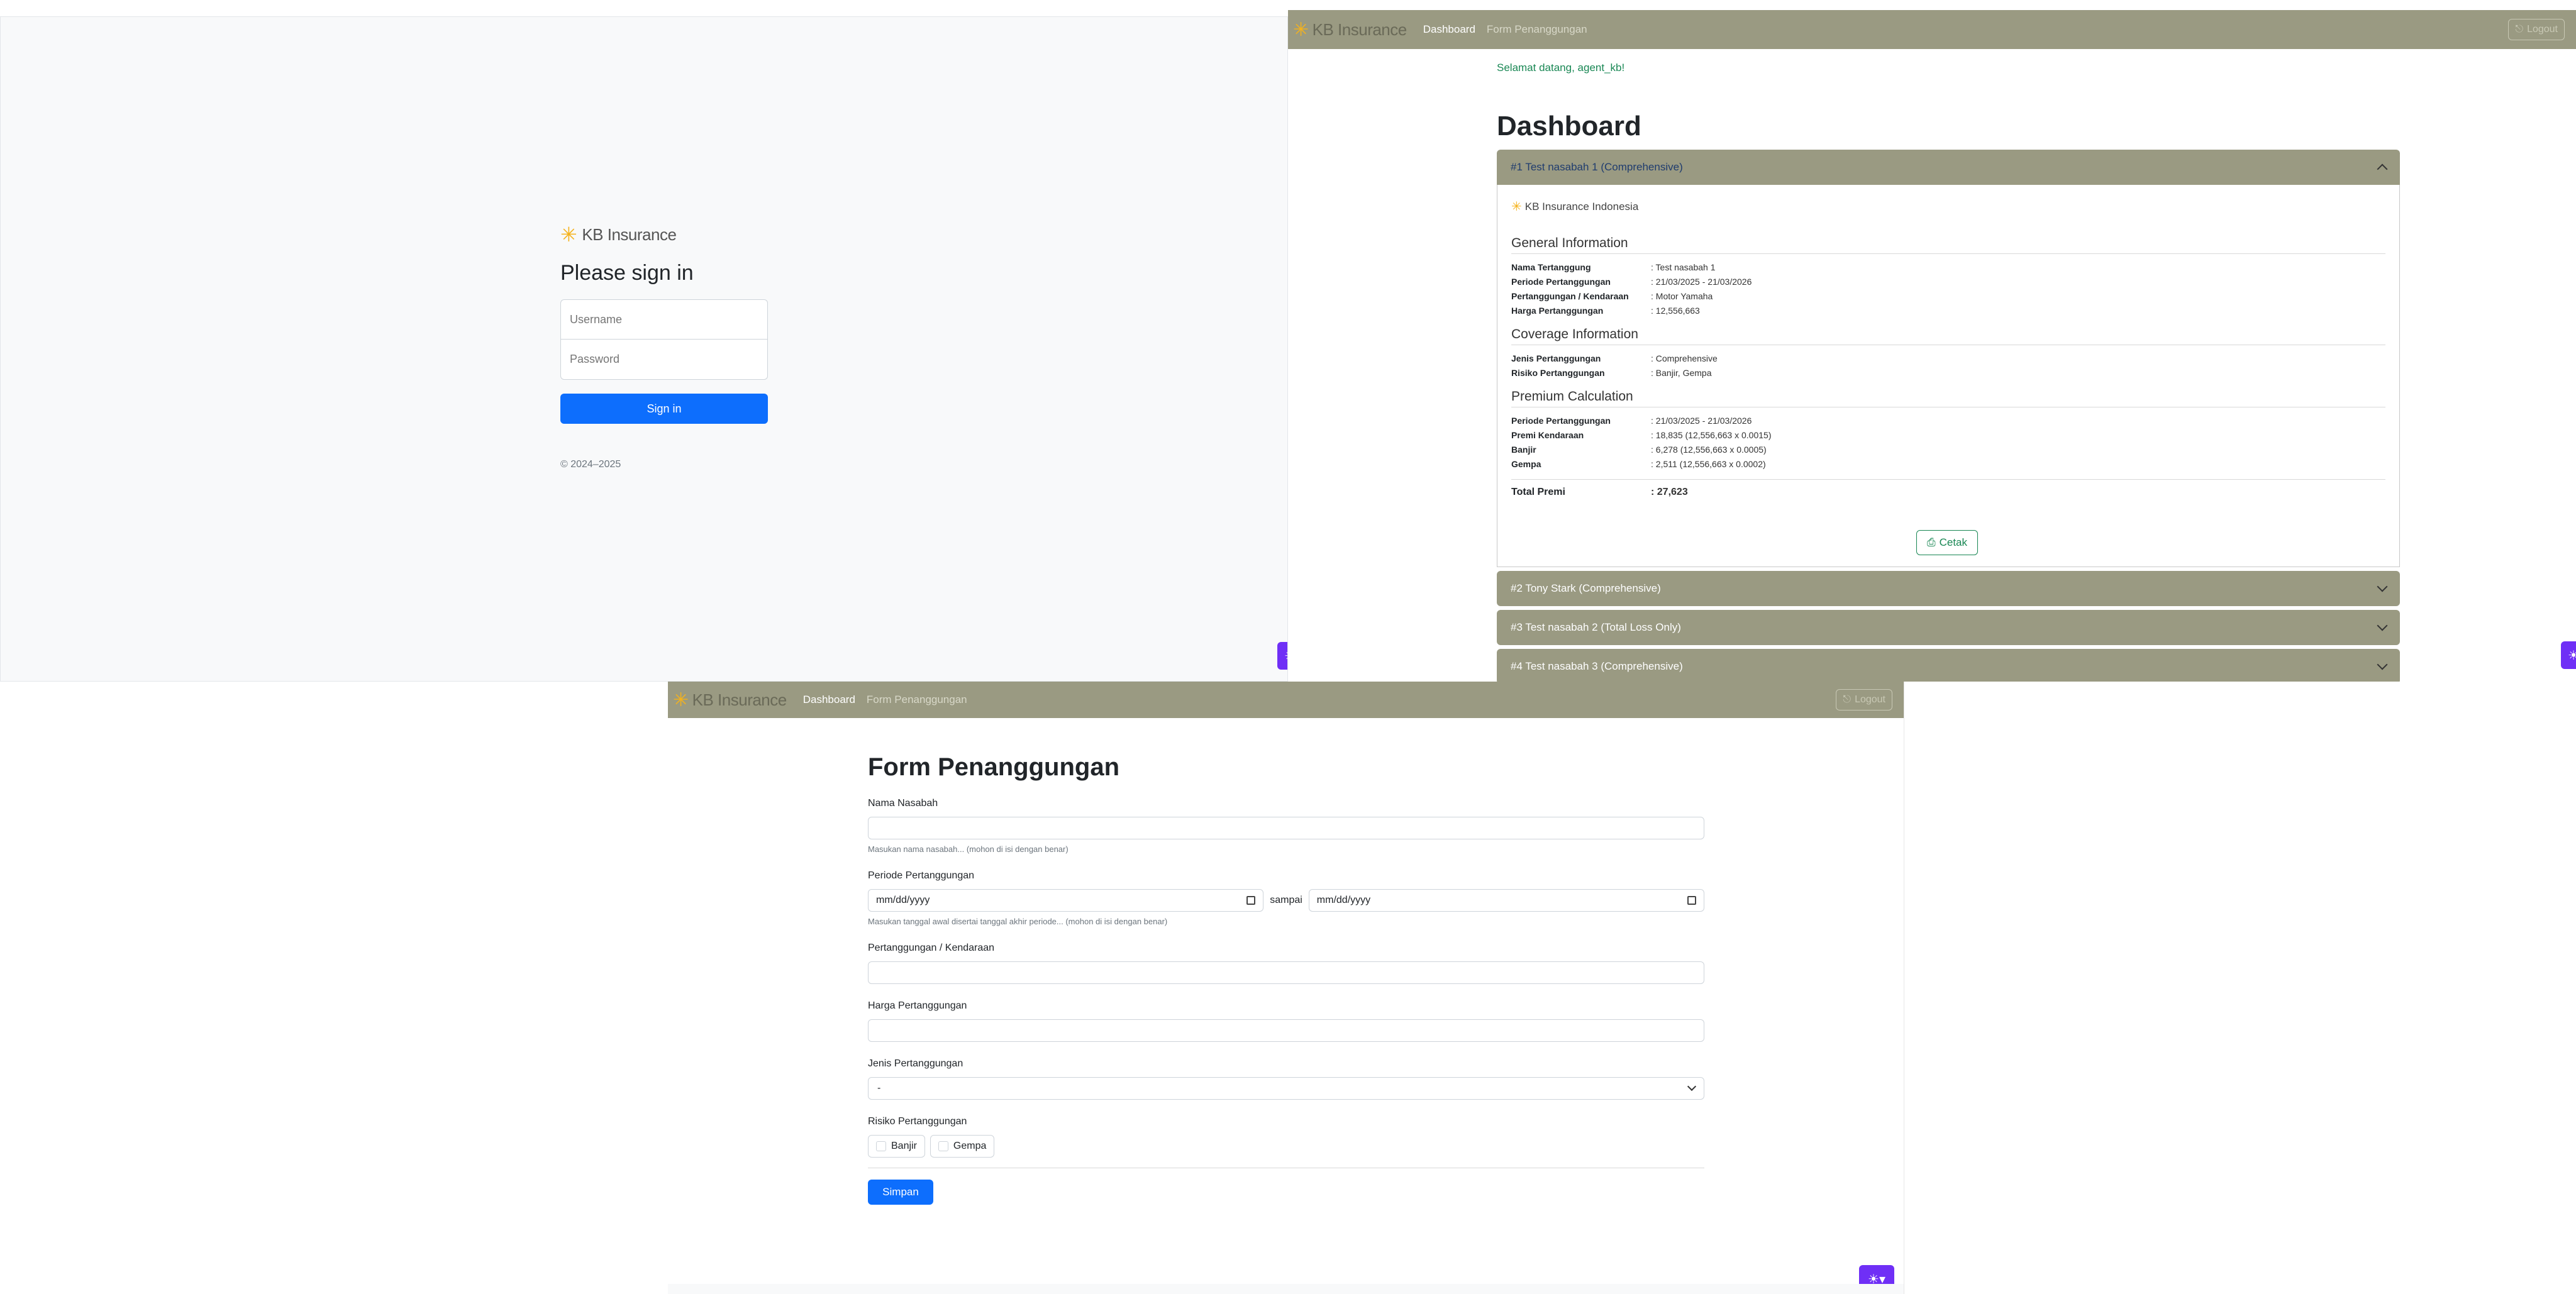 Image resolution: width=2576 pixels, height=1294 pixels. I want to click on printer-icon: ⎙, so click(1931, 542).